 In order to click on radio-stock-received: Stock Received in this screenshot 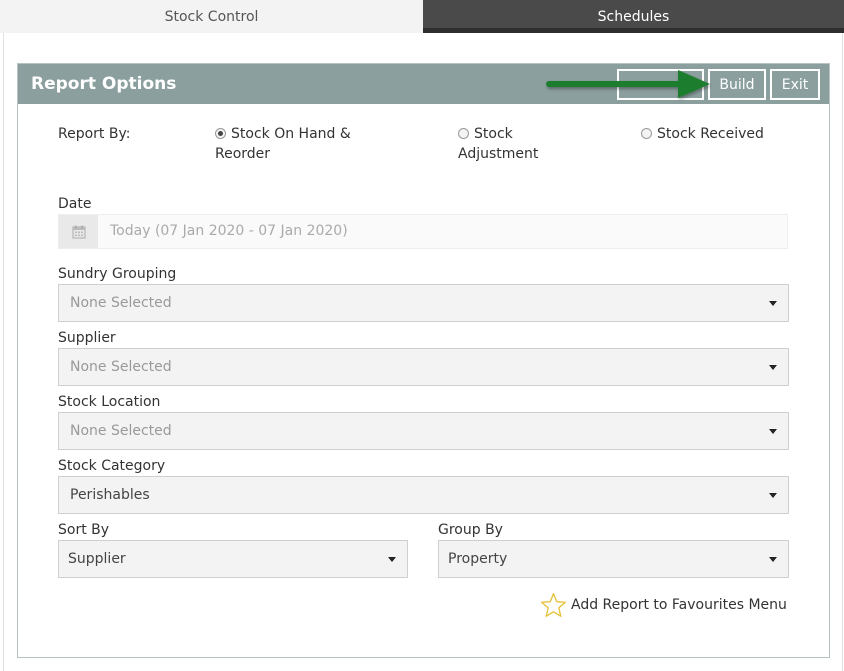, I will do `click(702, 134)`.